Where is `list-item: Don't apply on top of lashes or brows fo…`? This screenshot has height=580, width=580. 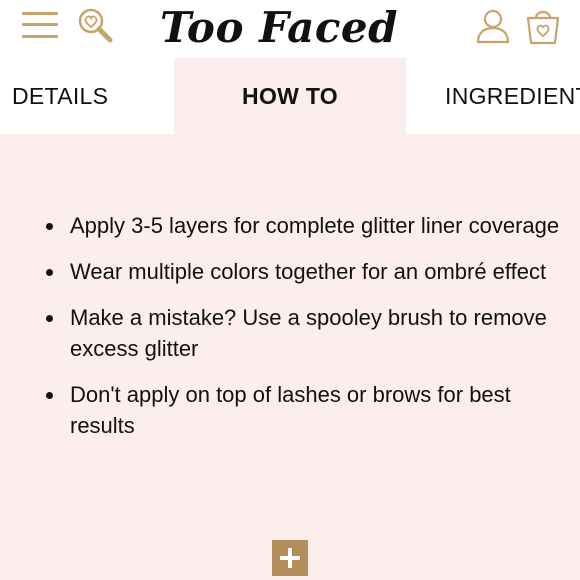 list-item: Don't apply on top of lashes or brows fo… is located at coordinates (300, 410).